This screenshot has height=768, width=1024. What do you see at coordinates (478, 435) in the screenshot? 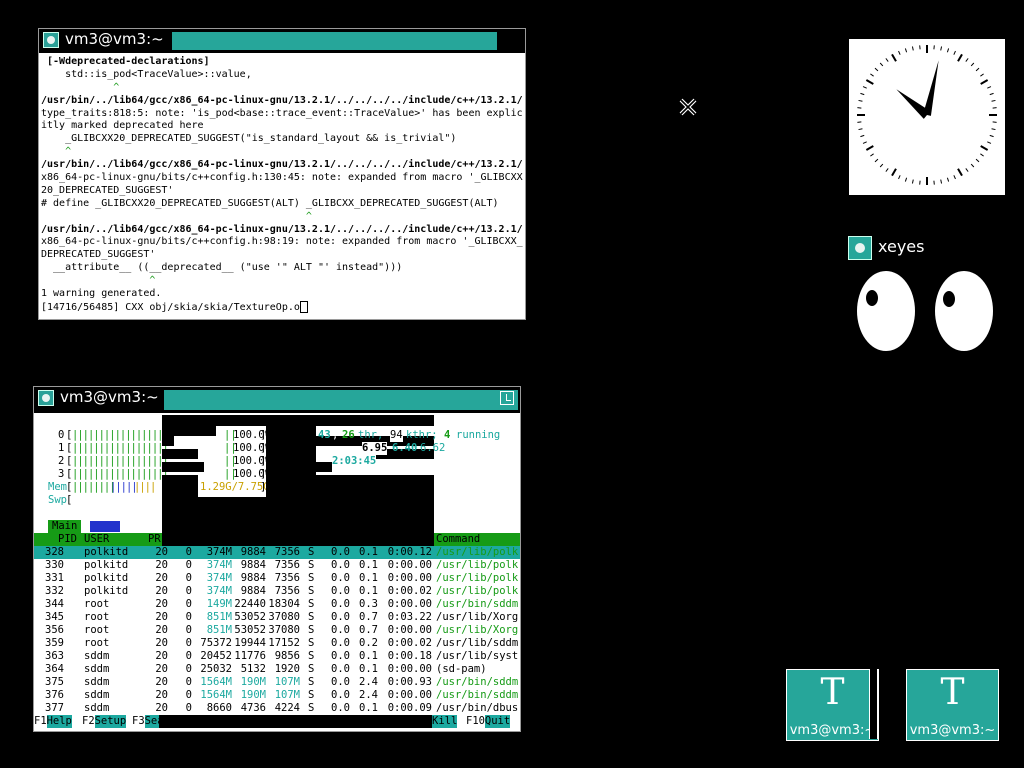
I see `running-label: running` at bounding box center [478, 435].